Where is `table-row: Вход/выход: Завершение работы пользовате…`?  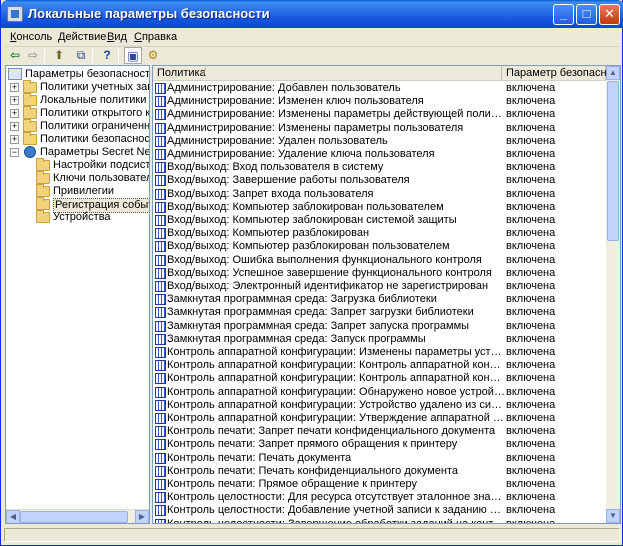
table-row: Вход/выход: Завершение работы пользовате… is located at coordinates (379, 180).